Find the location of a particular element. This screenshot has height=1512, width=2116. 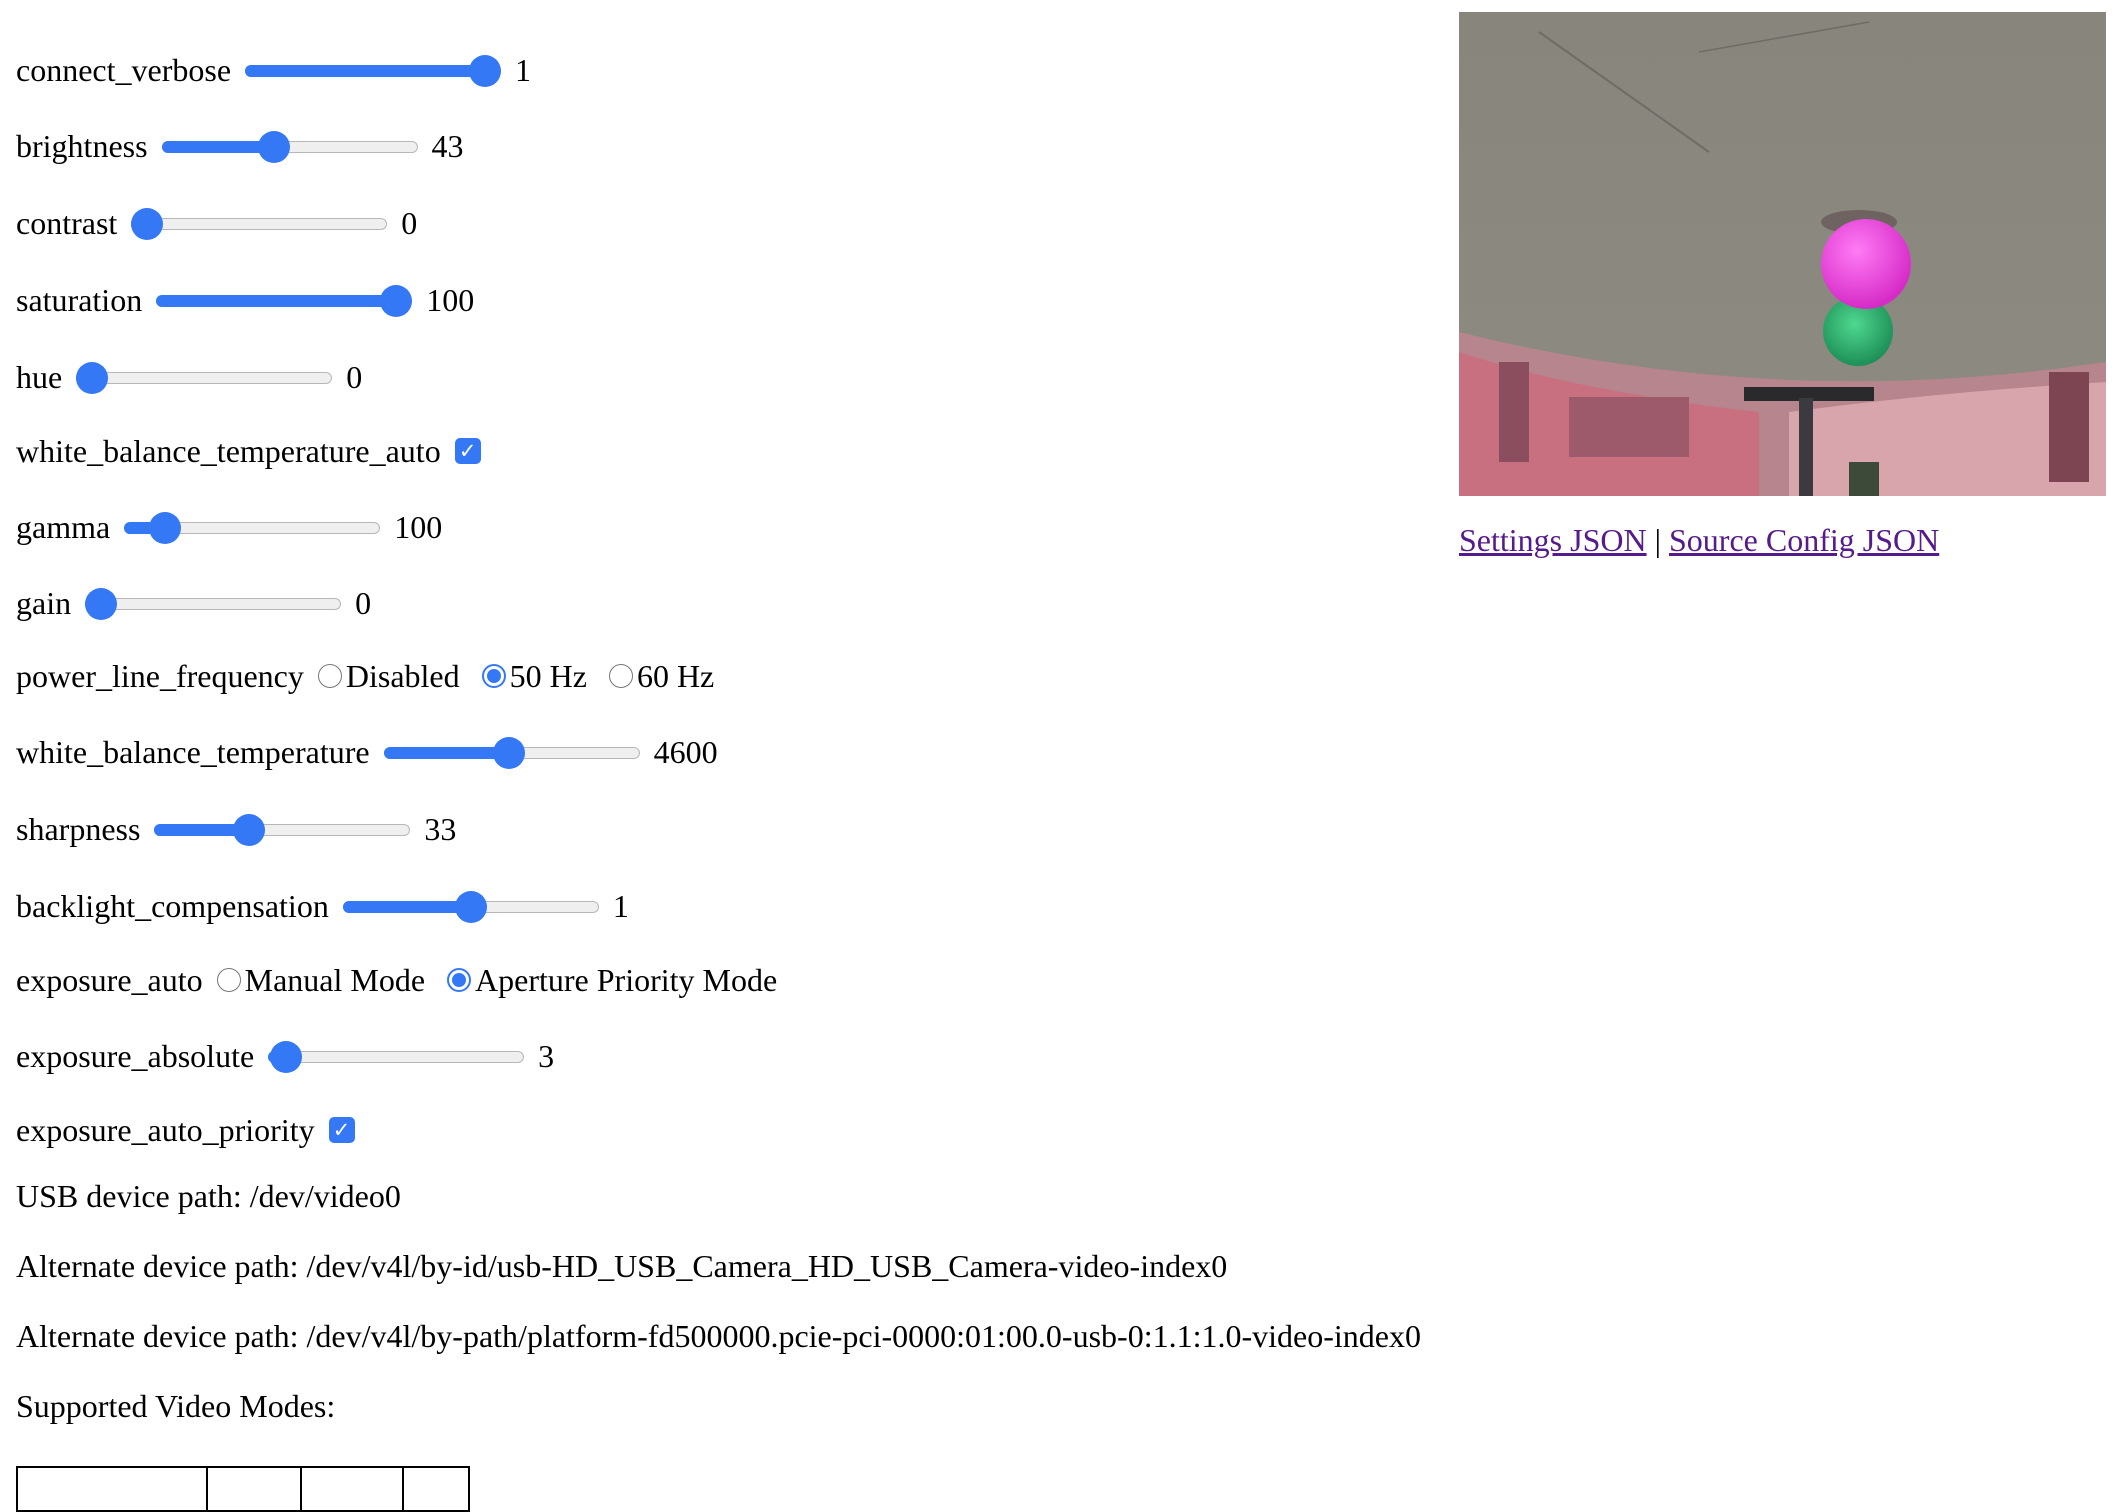

hue-row: hue 0 is located at coordinates (189, 377).